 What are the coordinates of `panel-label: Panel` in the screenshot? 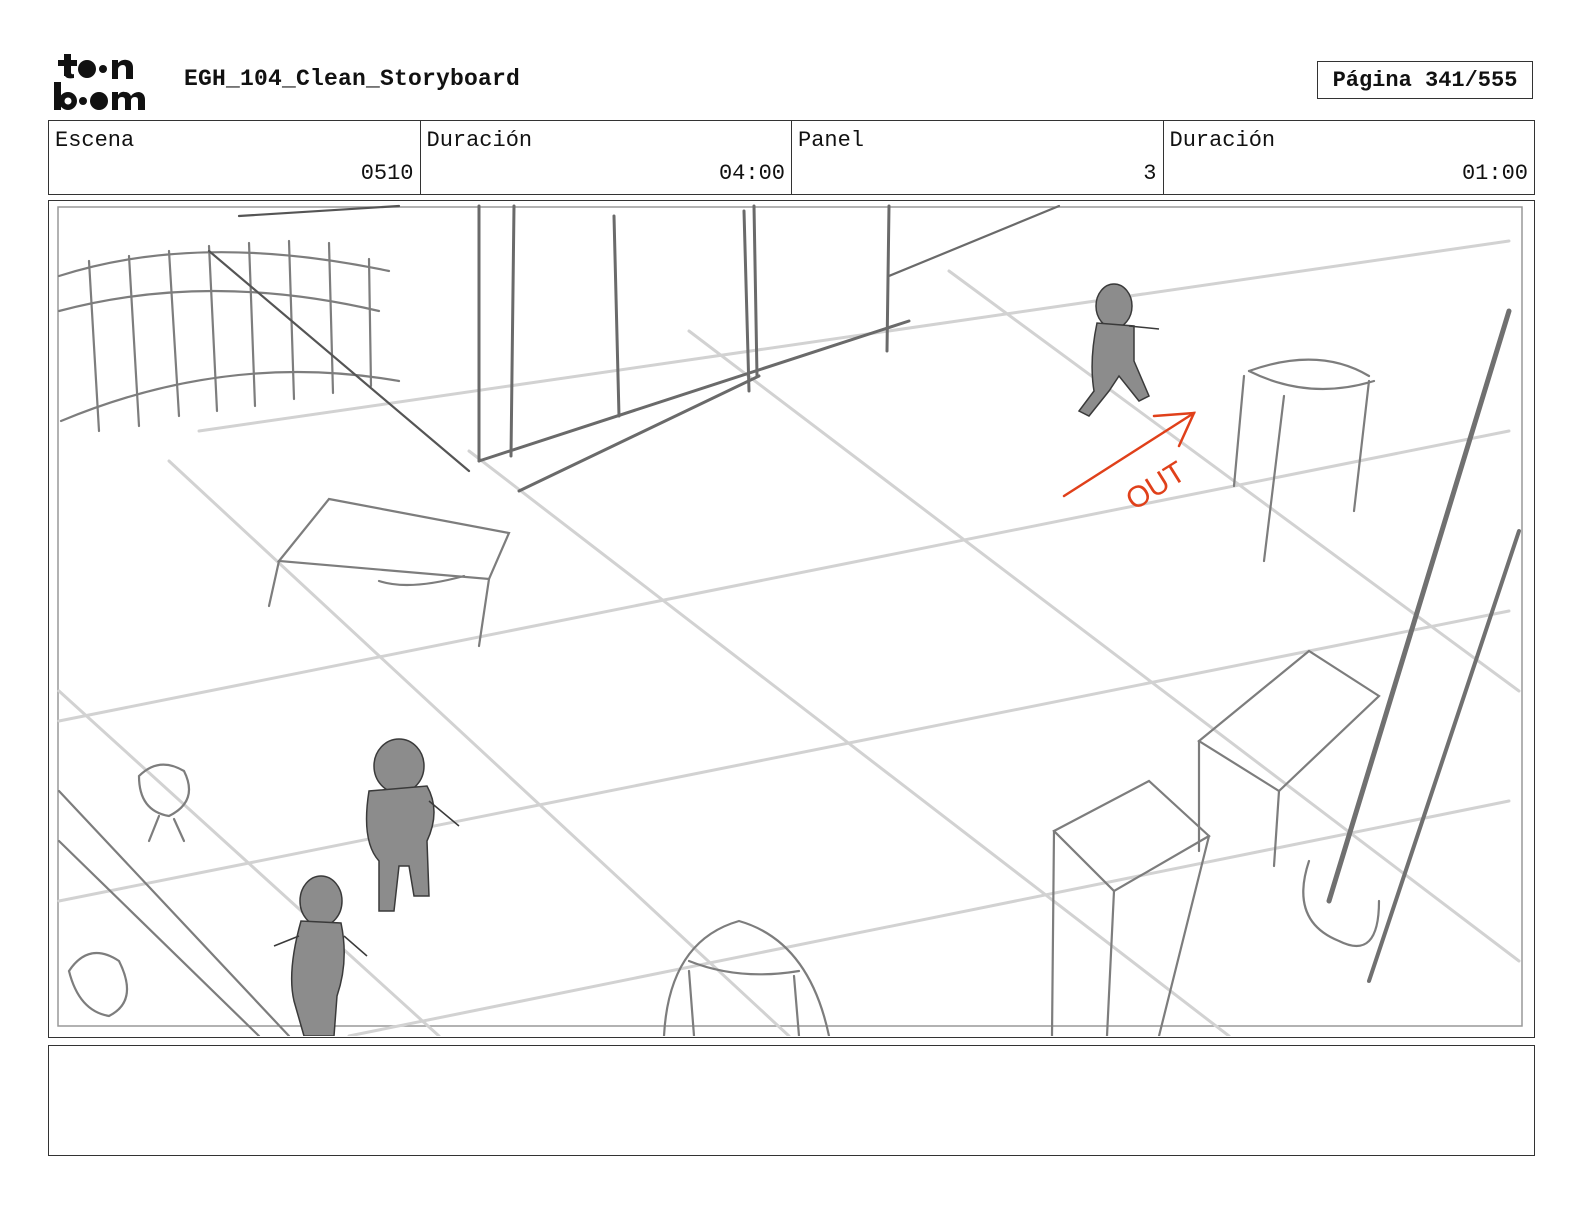 It's located at (831, 140).